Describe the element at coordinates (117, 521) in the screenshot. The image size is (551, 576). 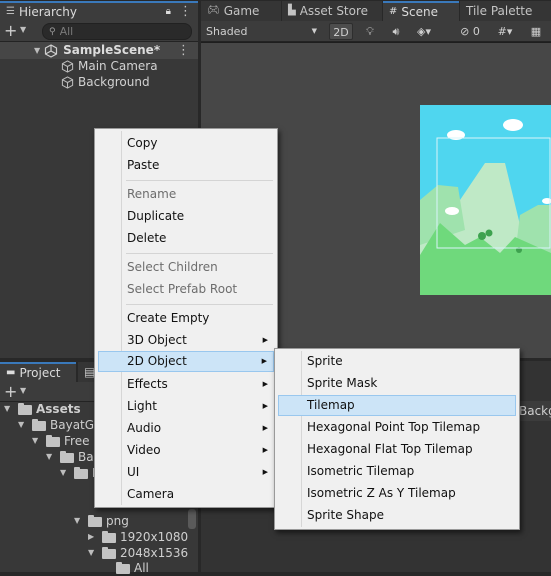
I see `folder-label: png` at that location.